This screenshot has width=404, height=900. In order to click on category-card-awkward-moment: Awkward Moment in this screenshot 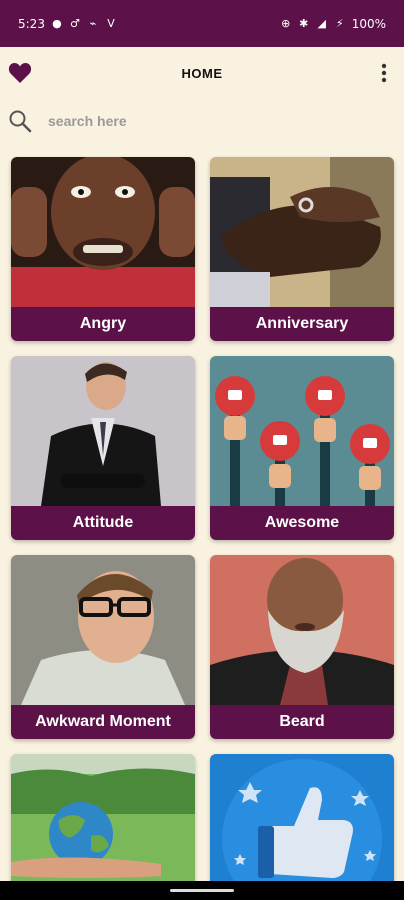, I will do `click(103, 647)`.